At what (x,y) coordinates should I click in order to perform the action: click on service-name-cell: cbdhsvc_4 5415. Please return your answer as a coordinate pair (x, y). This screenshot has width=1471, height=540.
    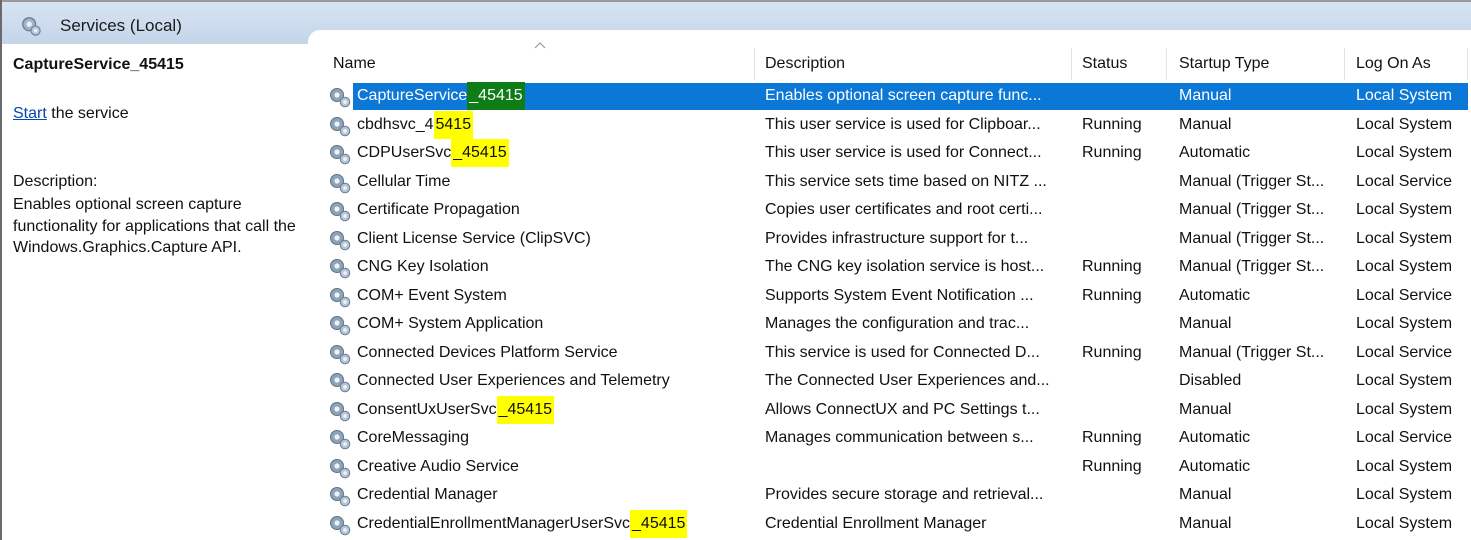
    Looking at the image, I should click on (554, 124).